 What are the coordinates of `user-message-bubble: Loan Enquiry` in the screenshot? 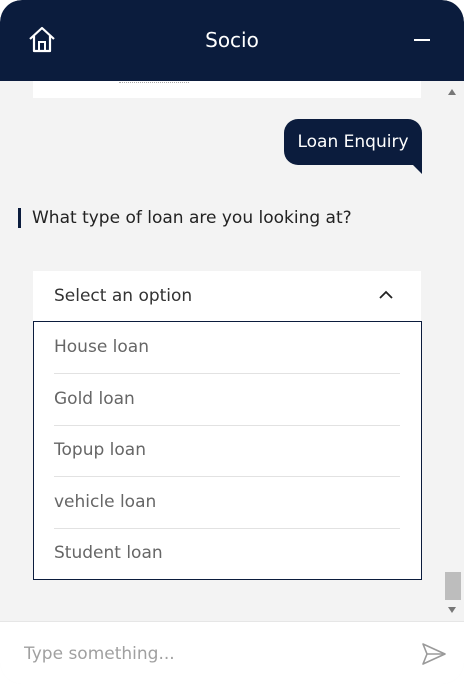 It's located at (353, 146).